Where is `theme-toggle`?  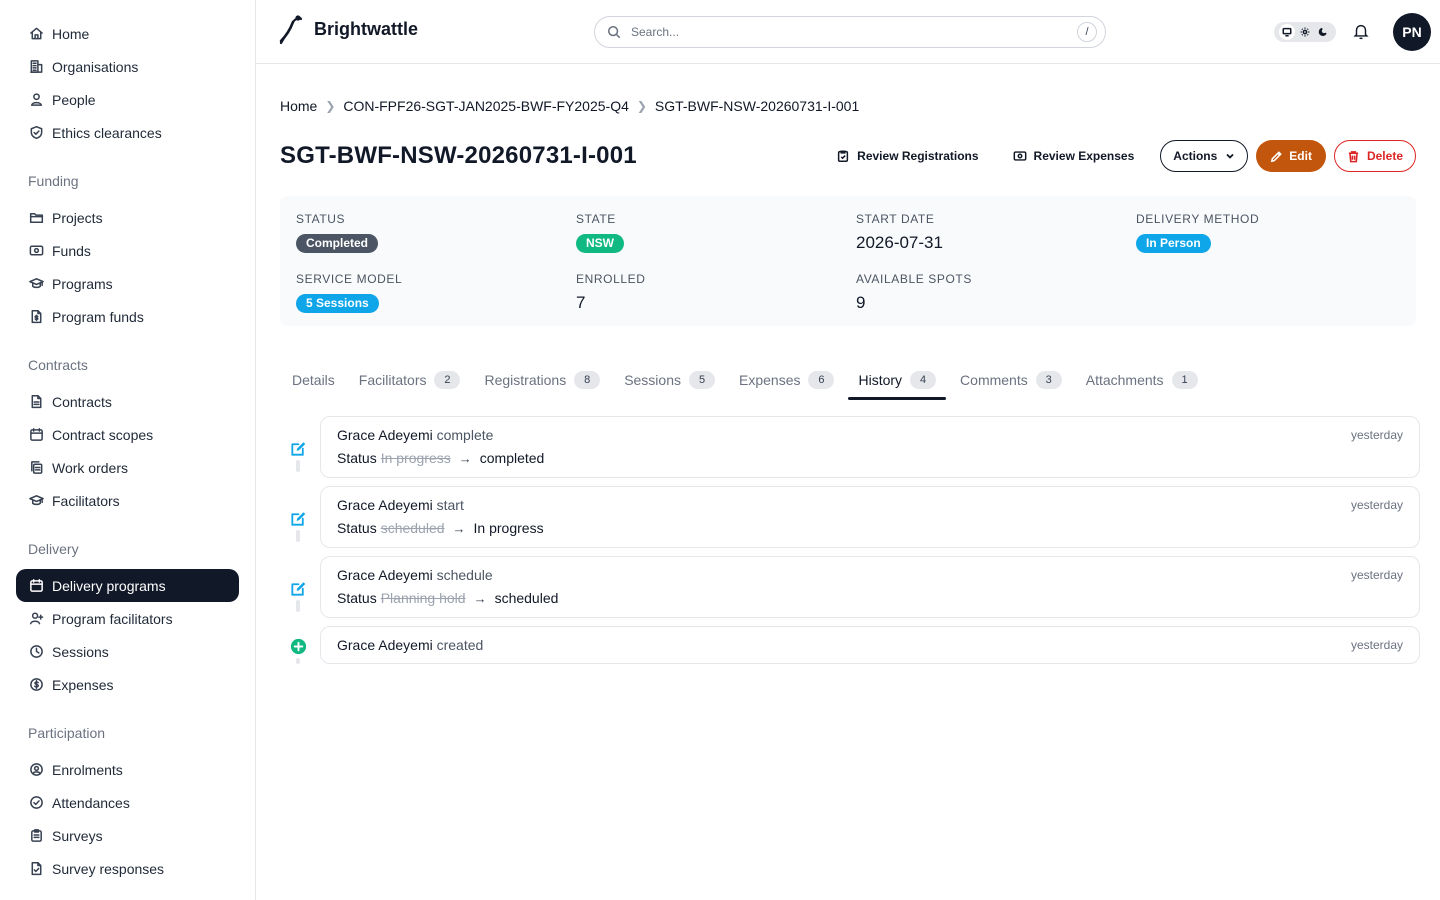 theme-toggle is located at coordinates (1305, 32).